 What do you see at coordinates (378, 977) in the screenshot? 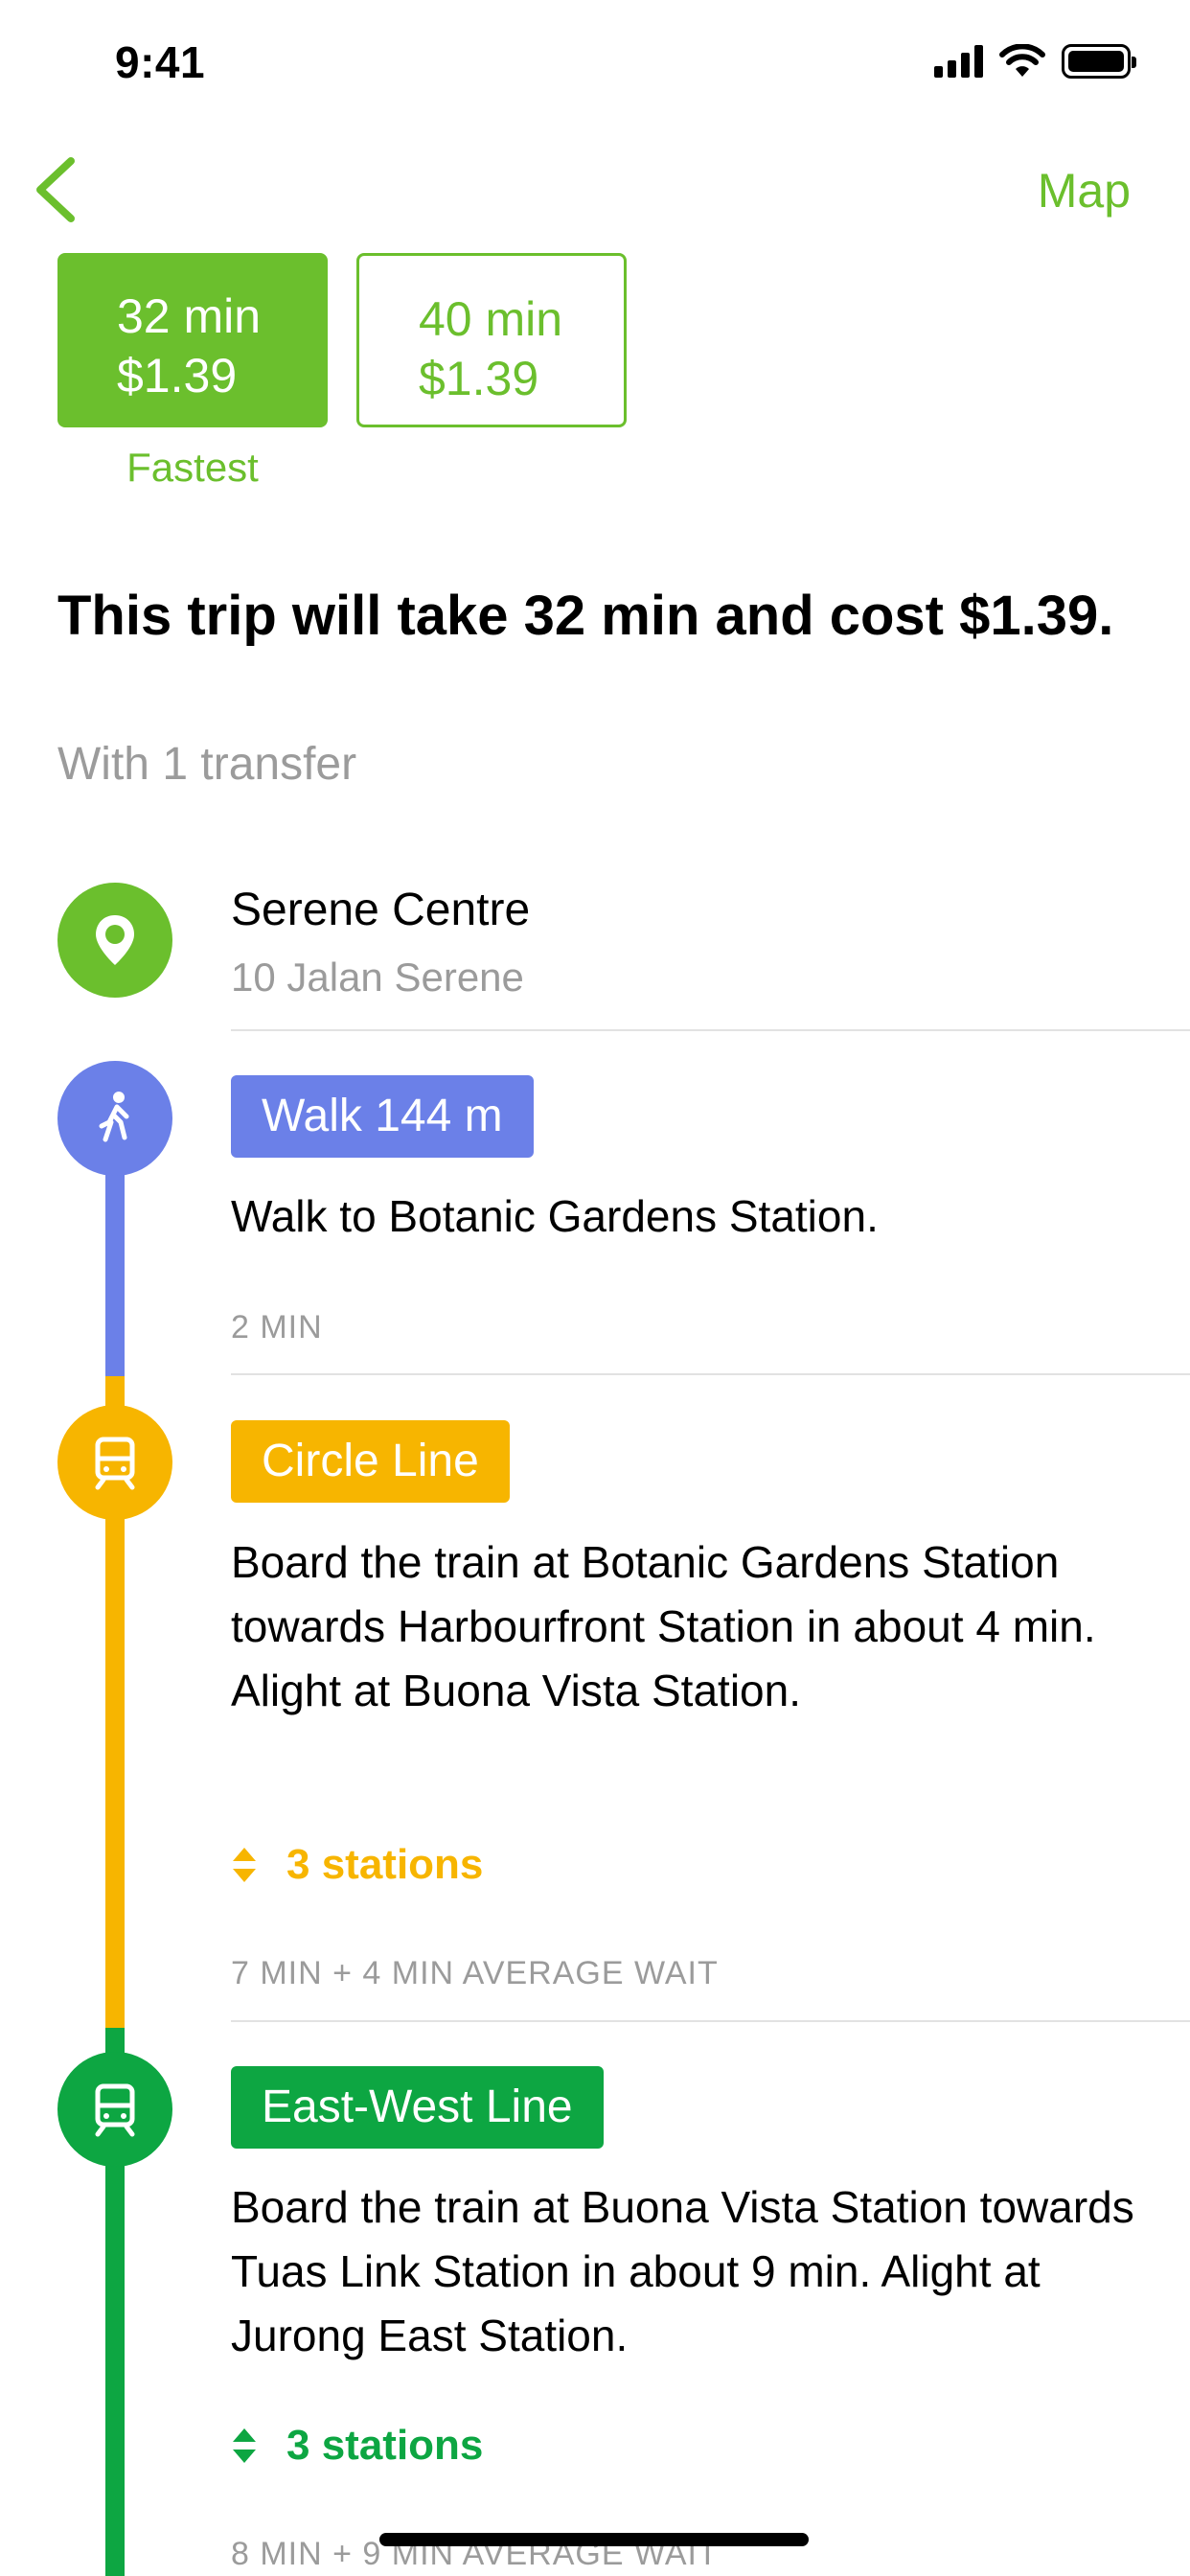
I see `origin-address: 10 Jalan Serene` at bounding box center [378, 977].